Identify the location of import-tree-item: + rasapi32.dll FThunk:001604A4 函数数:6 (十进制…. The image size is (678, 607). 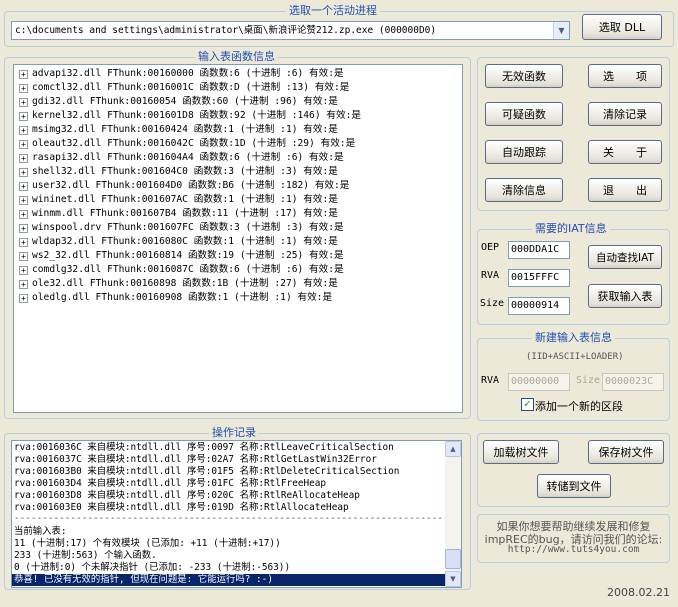
(238, 158).